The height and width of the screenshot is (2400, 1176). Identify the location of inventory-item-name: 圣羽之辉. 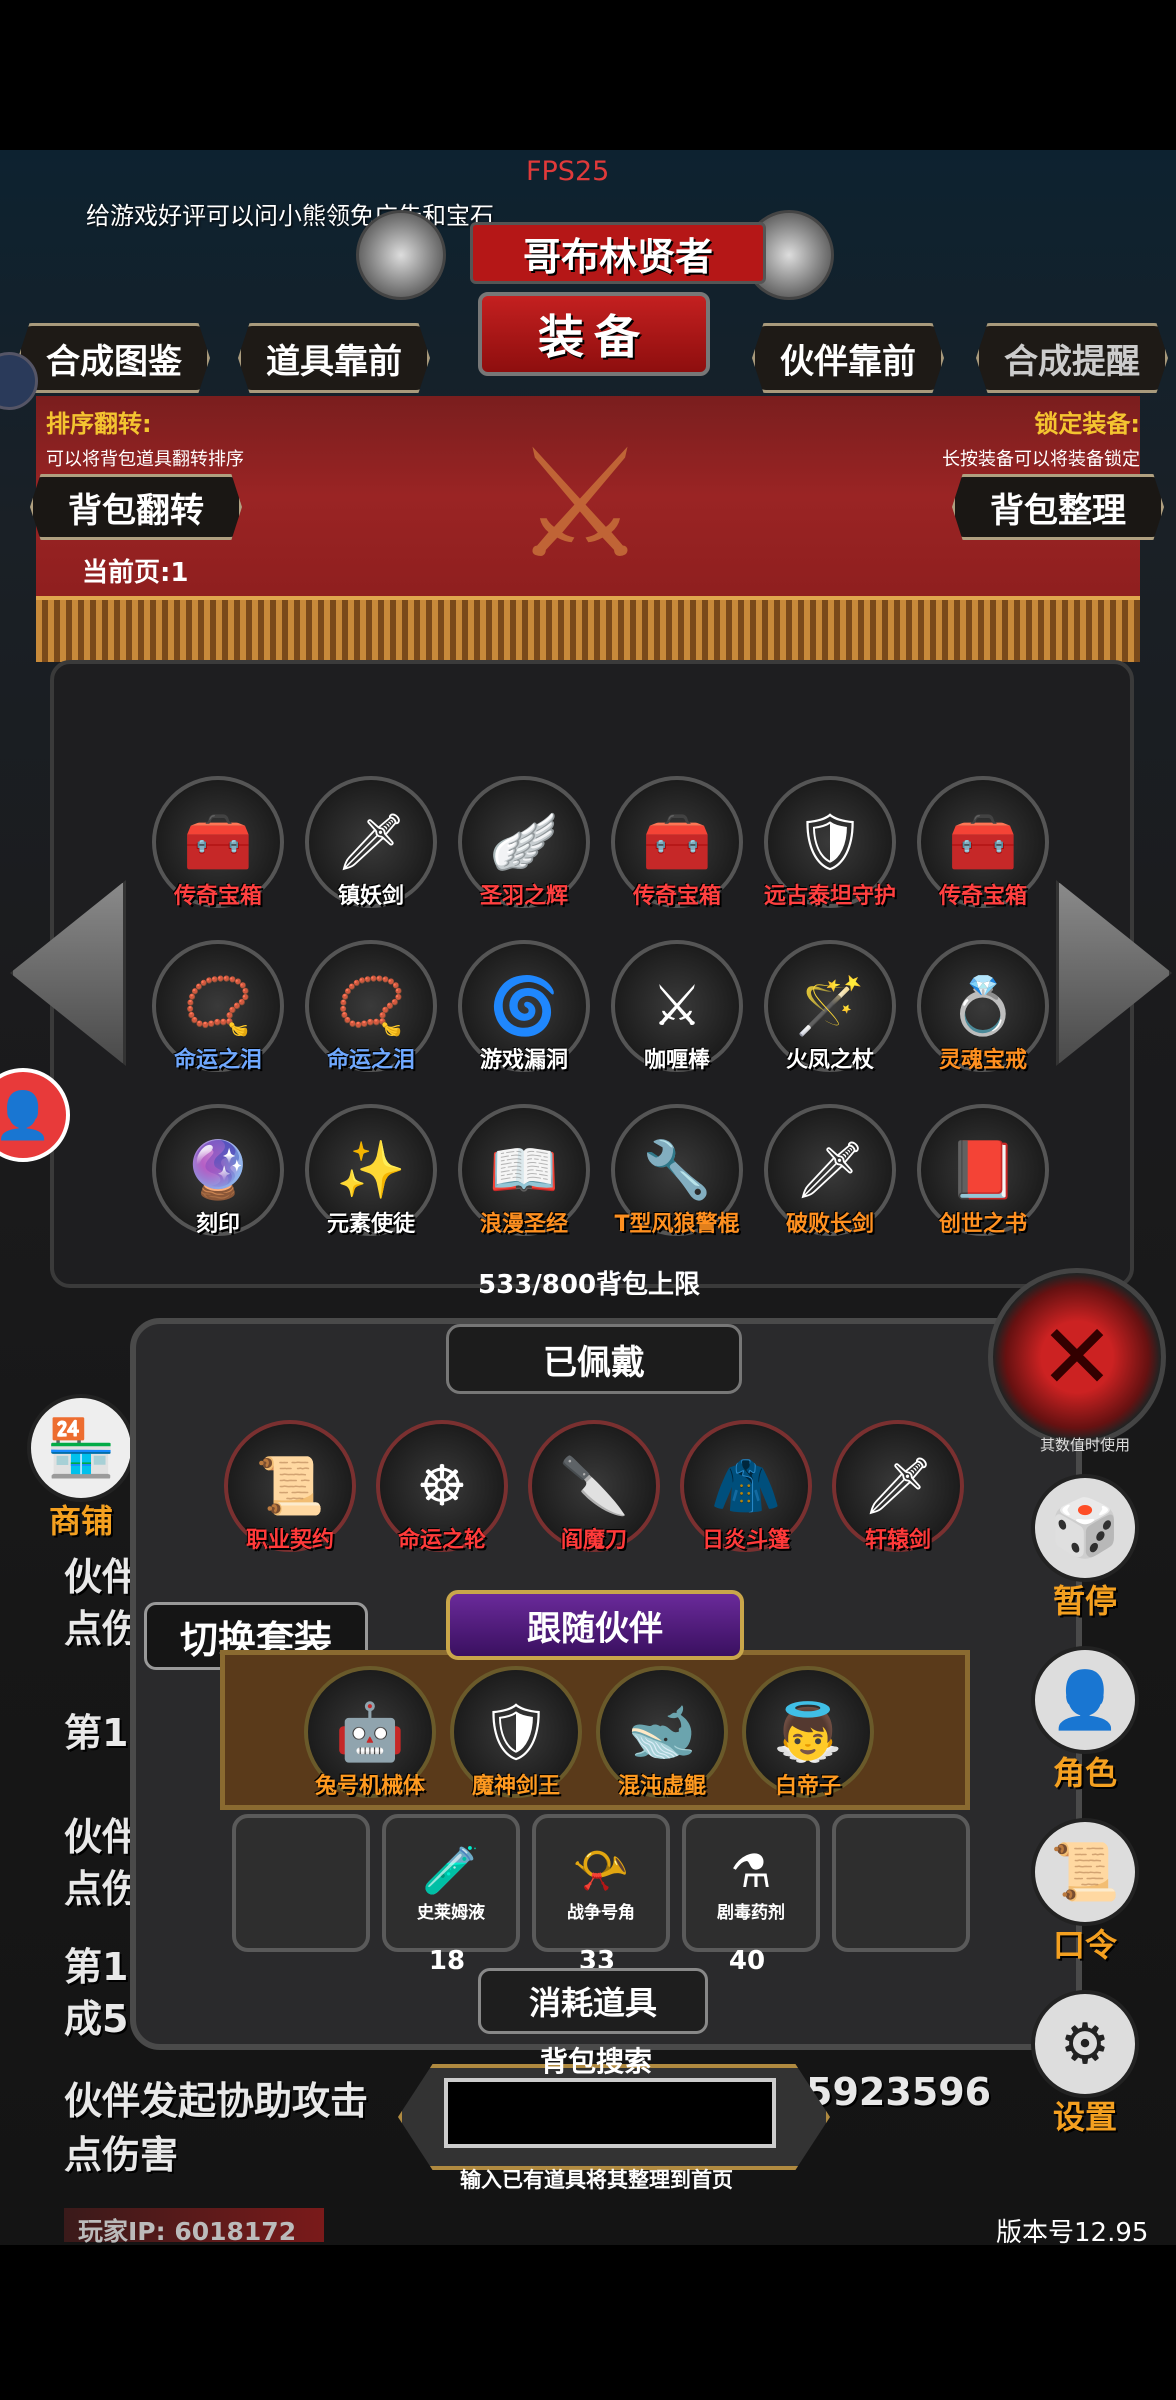
(523, 896).